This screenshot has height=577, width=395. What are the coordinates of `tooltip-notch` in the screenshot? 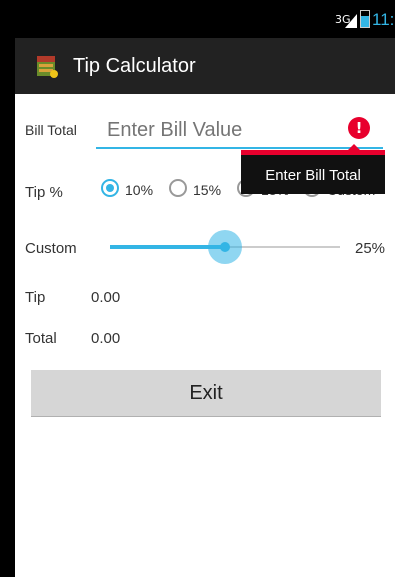 It's located at (354, 147).